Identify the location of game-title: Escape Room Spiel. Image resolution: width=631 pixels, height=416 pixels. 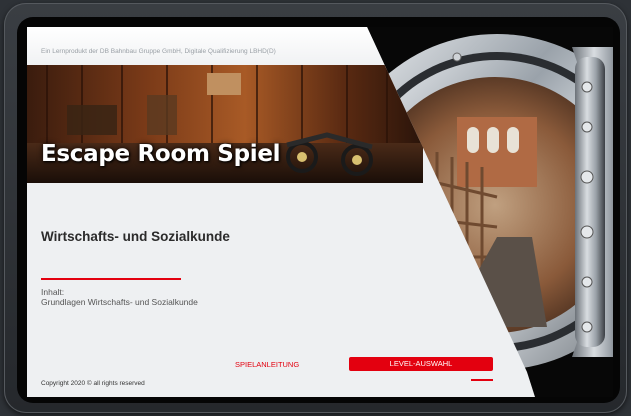
(161, 154).